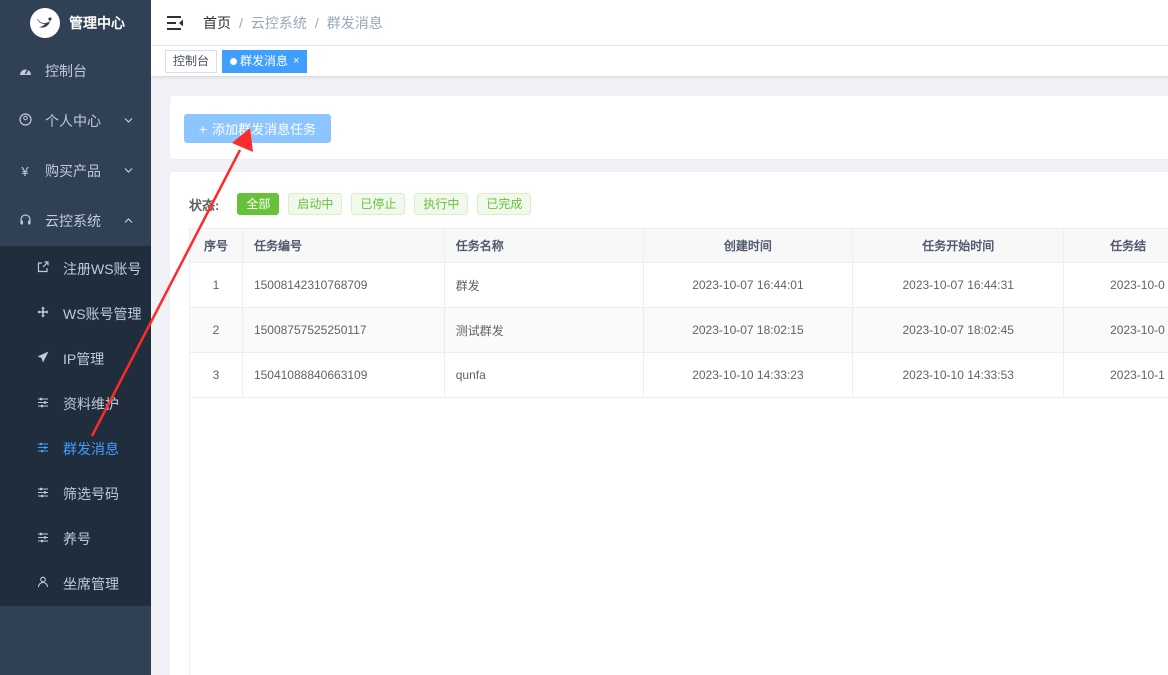 The image size is (1168, 675). I want to click on sidebar-item-label: 资料维护, so click(91, 403).